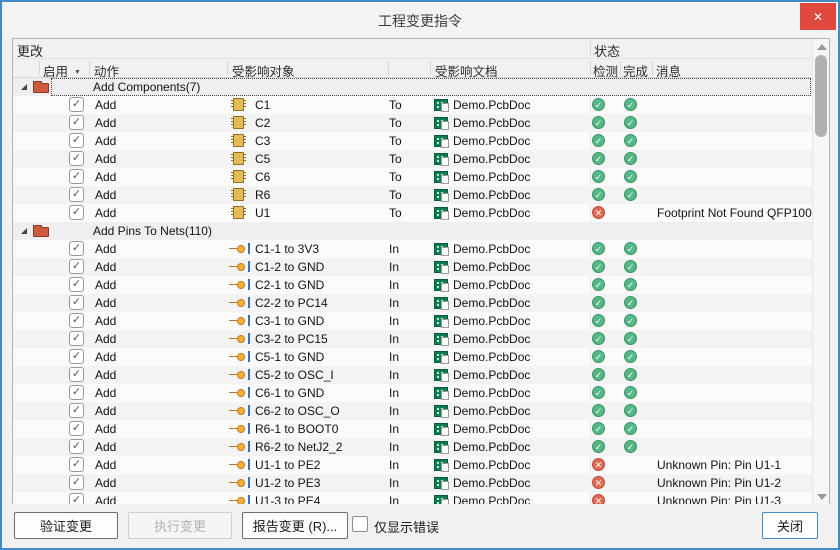  What do you see at coordinates (407, 527) in the screenshot?
I see `only-show-errors-label: 仅显示错误` at bounding box center [407, 527].